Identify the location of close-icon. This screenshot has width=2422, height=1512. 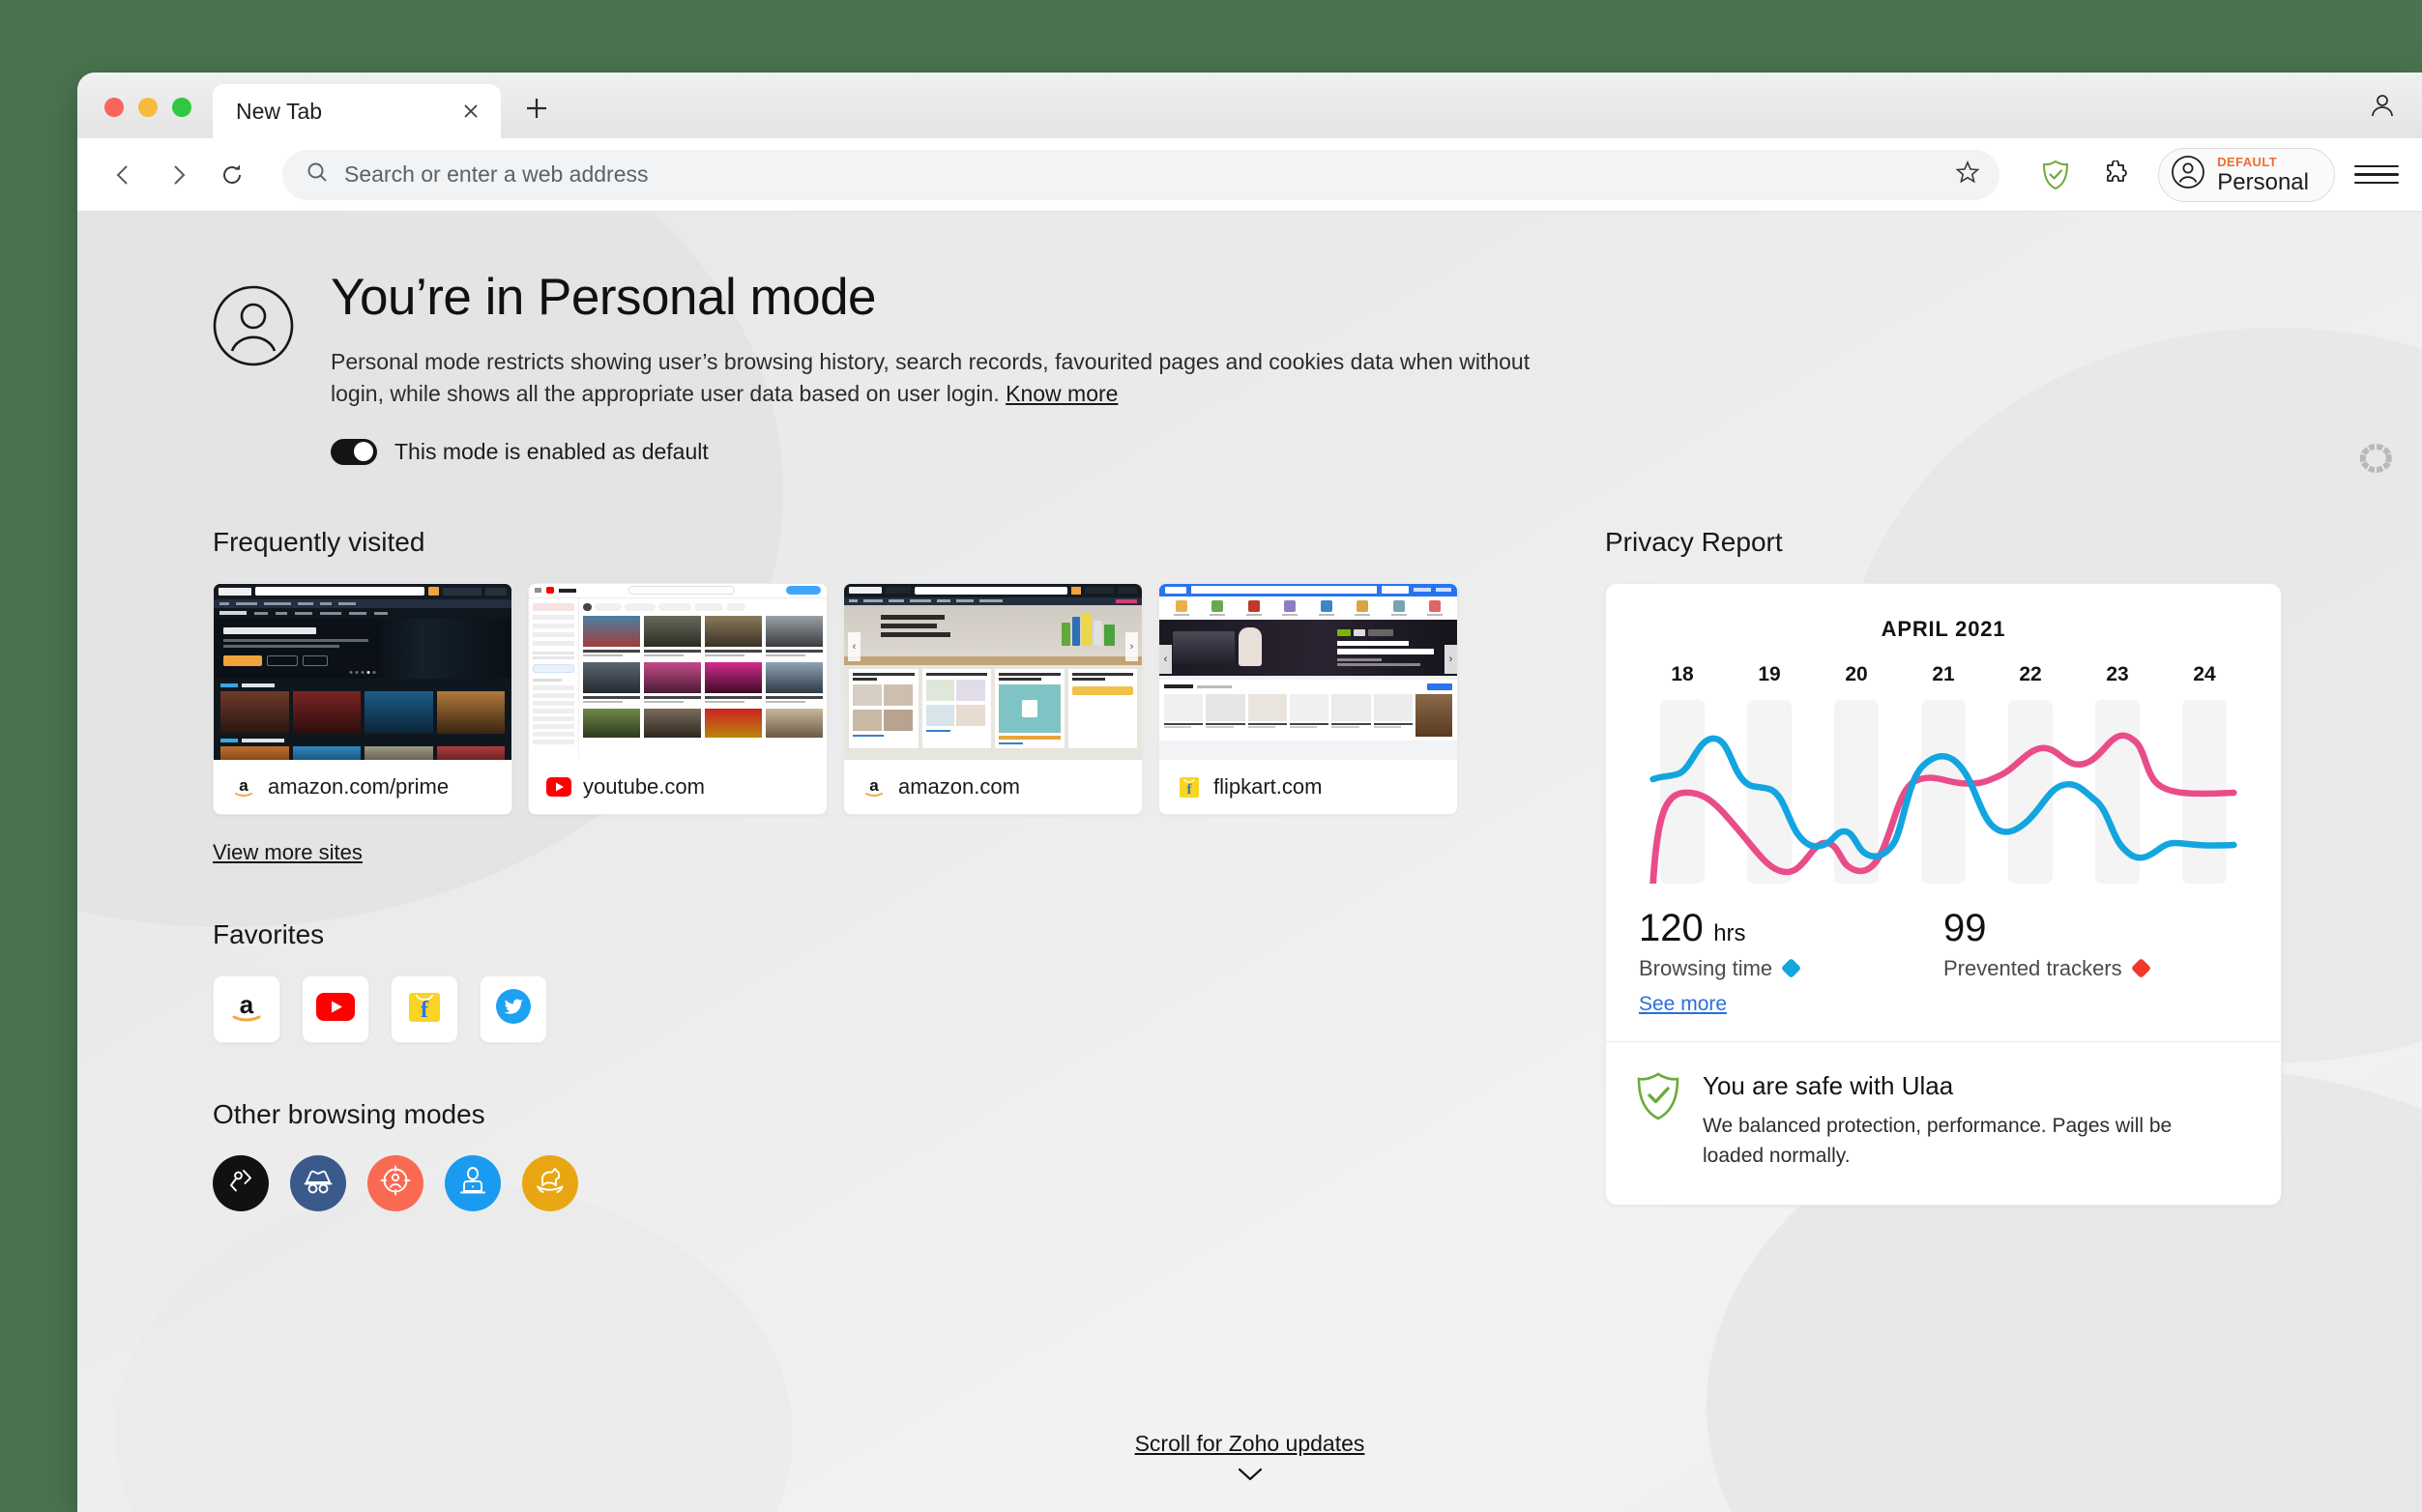
(470, 111).